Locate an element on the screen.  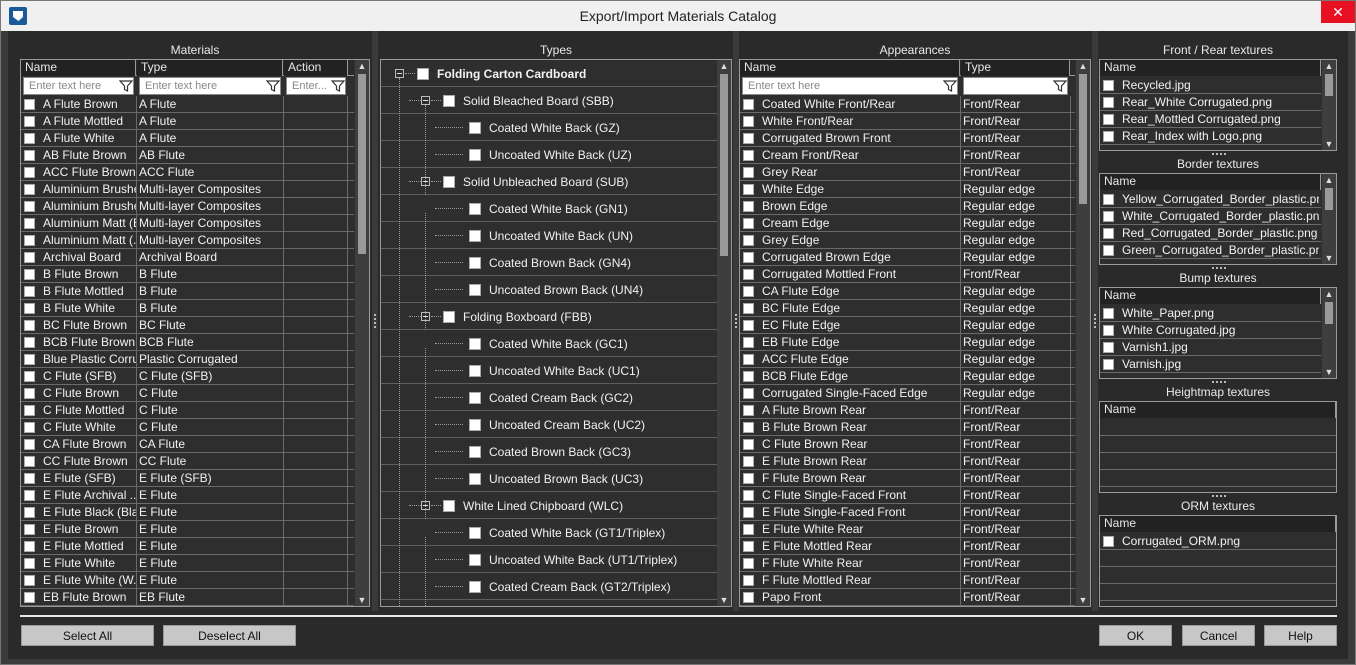
table-row: White Edge Regular edge is located at coordinates (907, 189).